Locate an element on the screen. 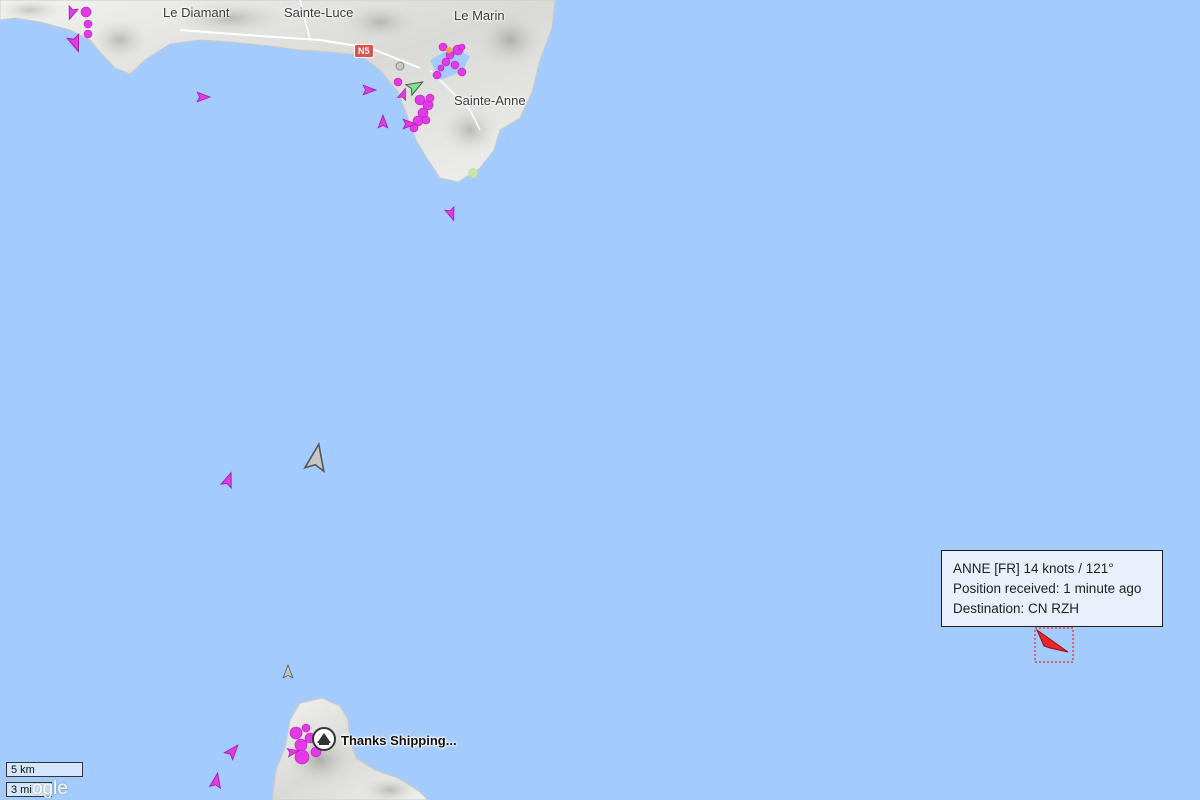 Image resolution: width=1200 pixels, height=800 pixels. lighthouse-icon is located at coordinates (324, 739).